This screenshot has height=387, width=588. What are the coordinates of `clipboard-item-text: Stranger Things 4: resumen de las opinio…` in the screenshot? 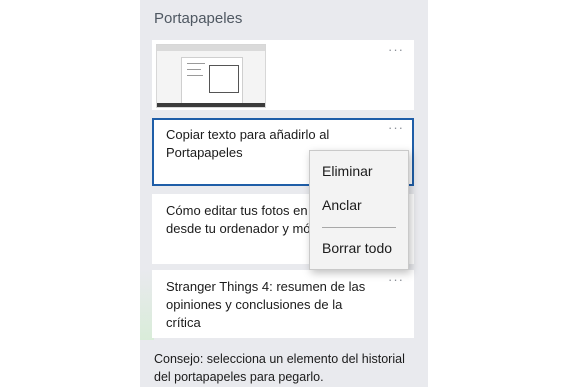 It's located at (283, 304).